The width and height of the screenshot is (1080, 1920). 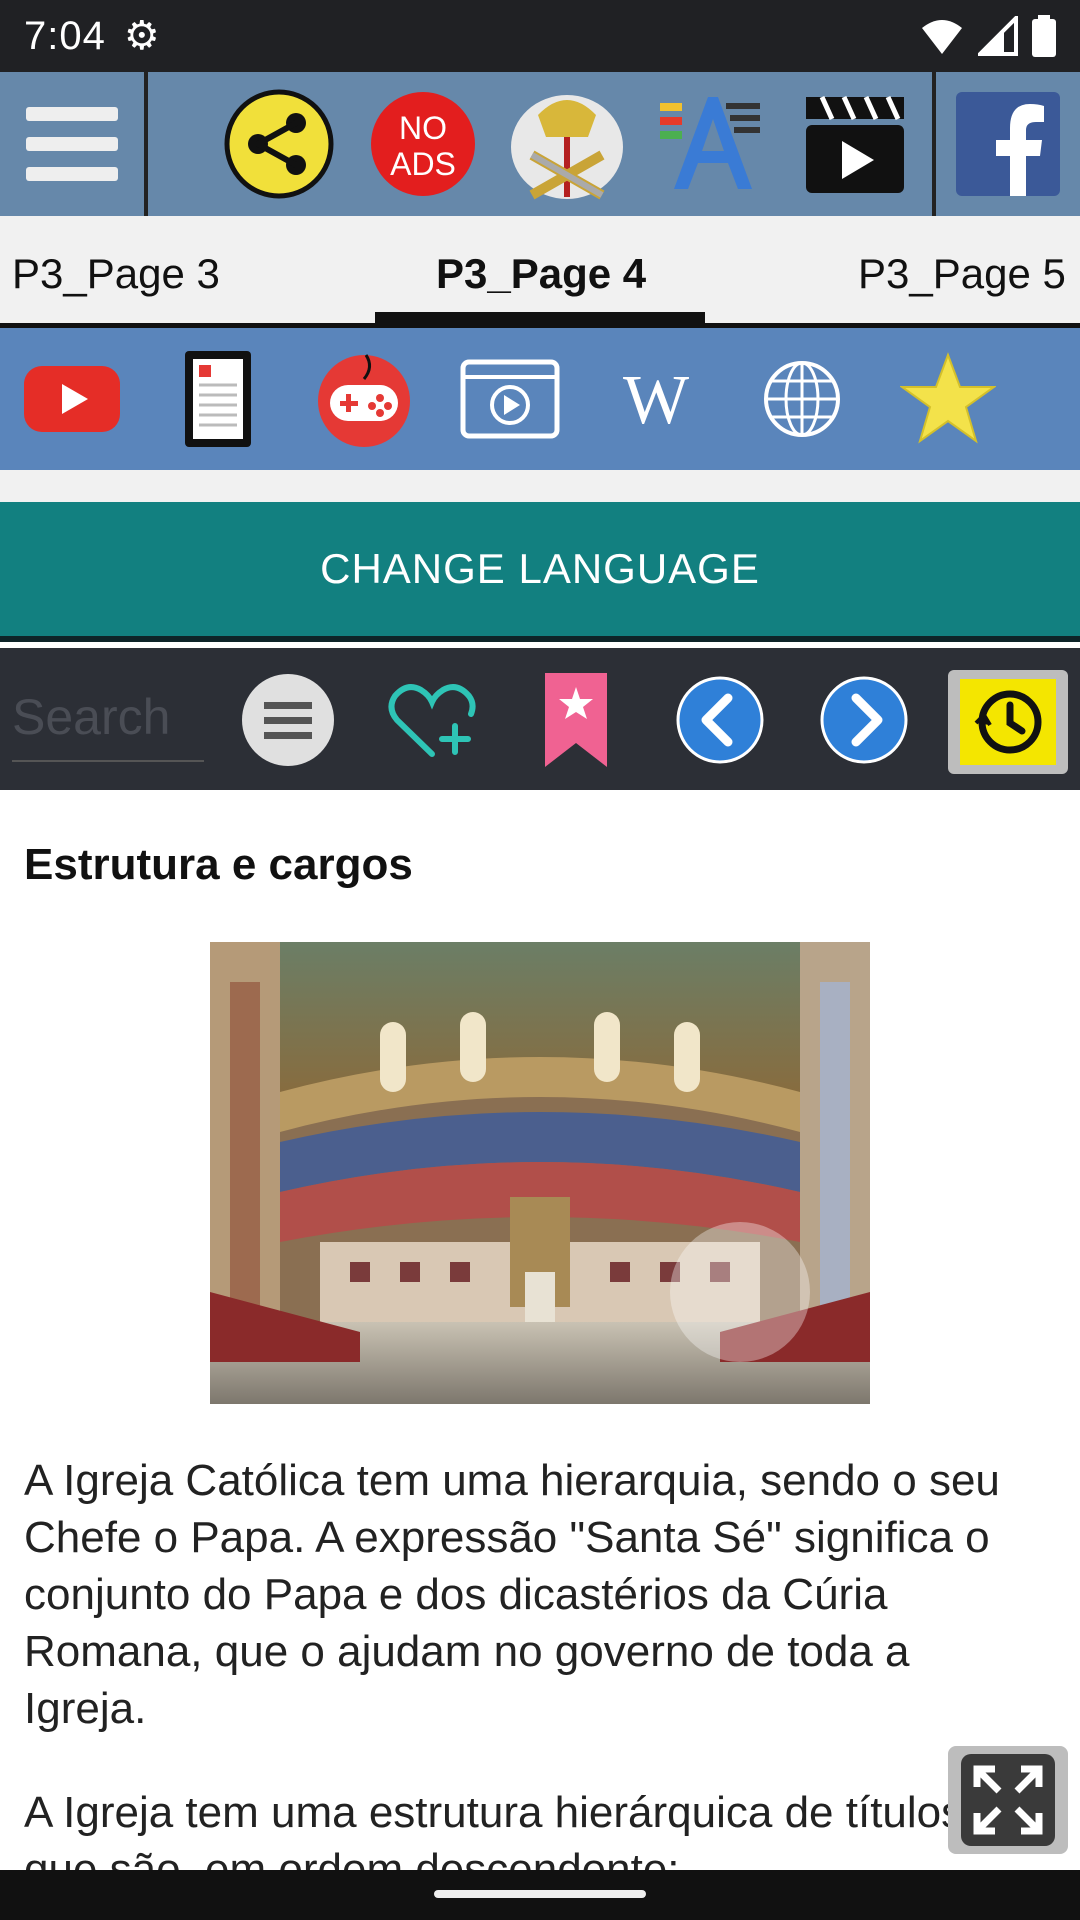 What do you see at coordinates (567, 144) in the screenshot?
I see `vatican-crest-icon` at bounding box center [567, 144].